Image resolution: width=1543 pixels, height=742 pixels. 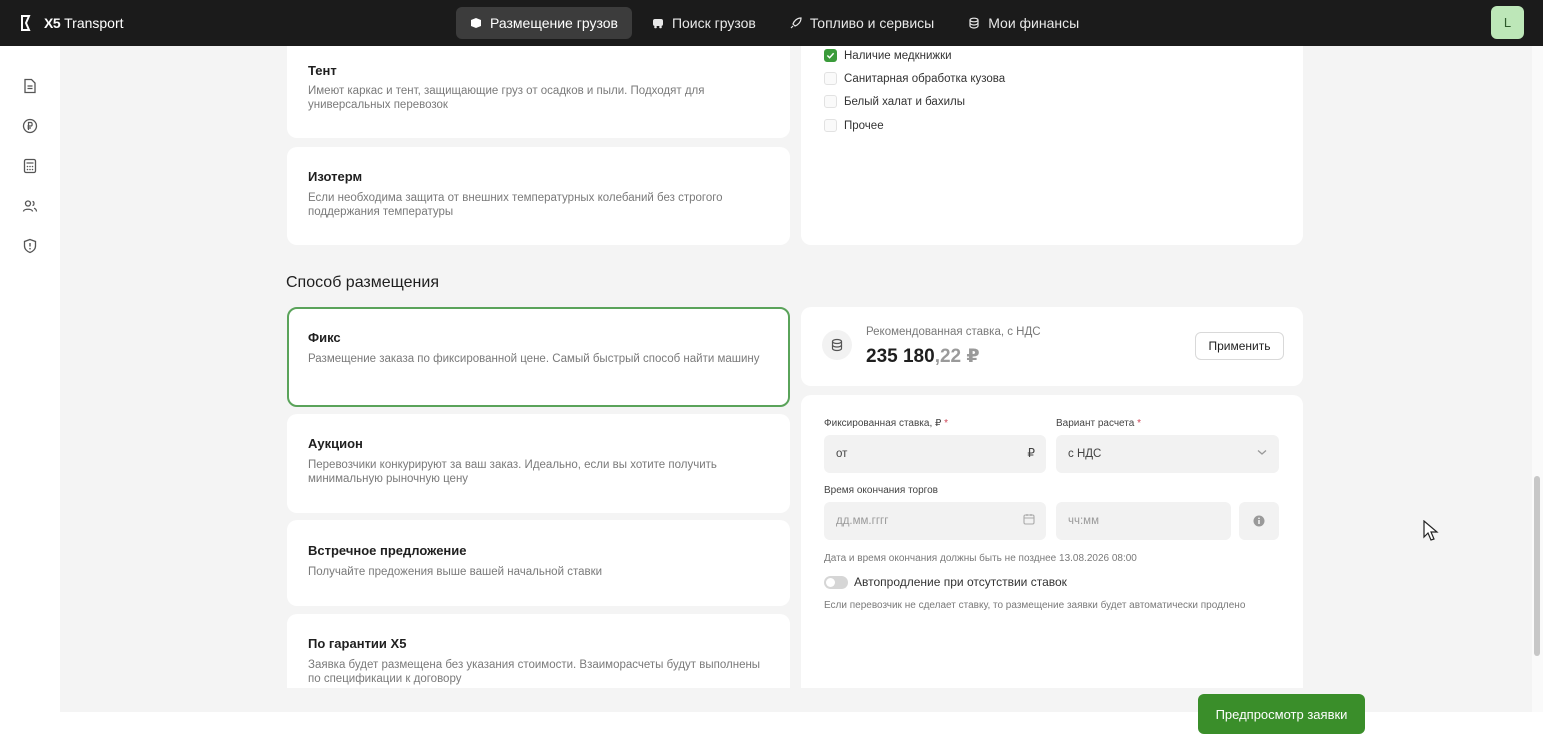 What do you see at coordinates (1431, 530) in the screenshot?
I see `mouse-cursor-icon` at bounding box center [1431, 530].